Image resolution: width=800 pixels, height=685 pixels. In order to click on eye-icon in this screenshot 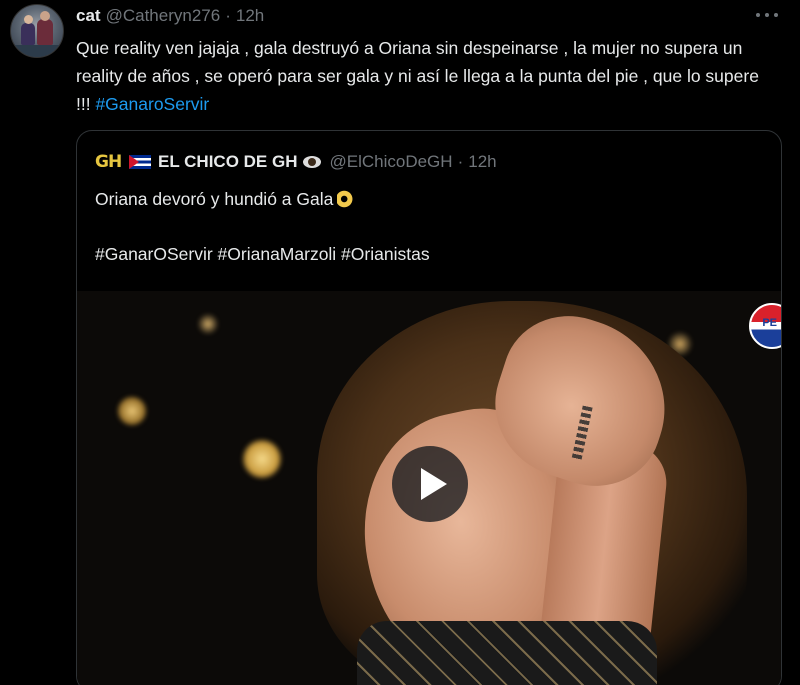, I will do `click(312, 162)`.